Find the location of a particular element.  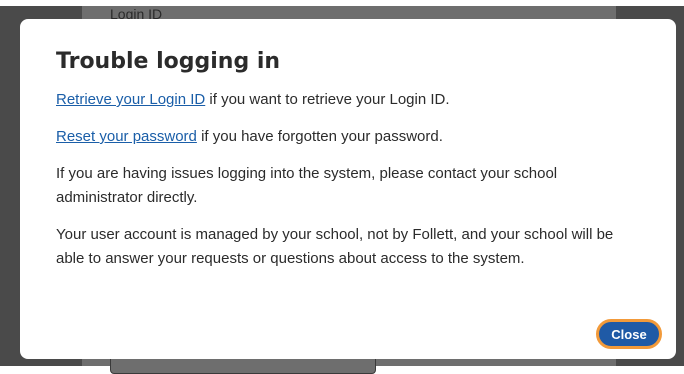

retrieve-login-id-link: Retrieve your Login ID is located at coordinates (130, 99).